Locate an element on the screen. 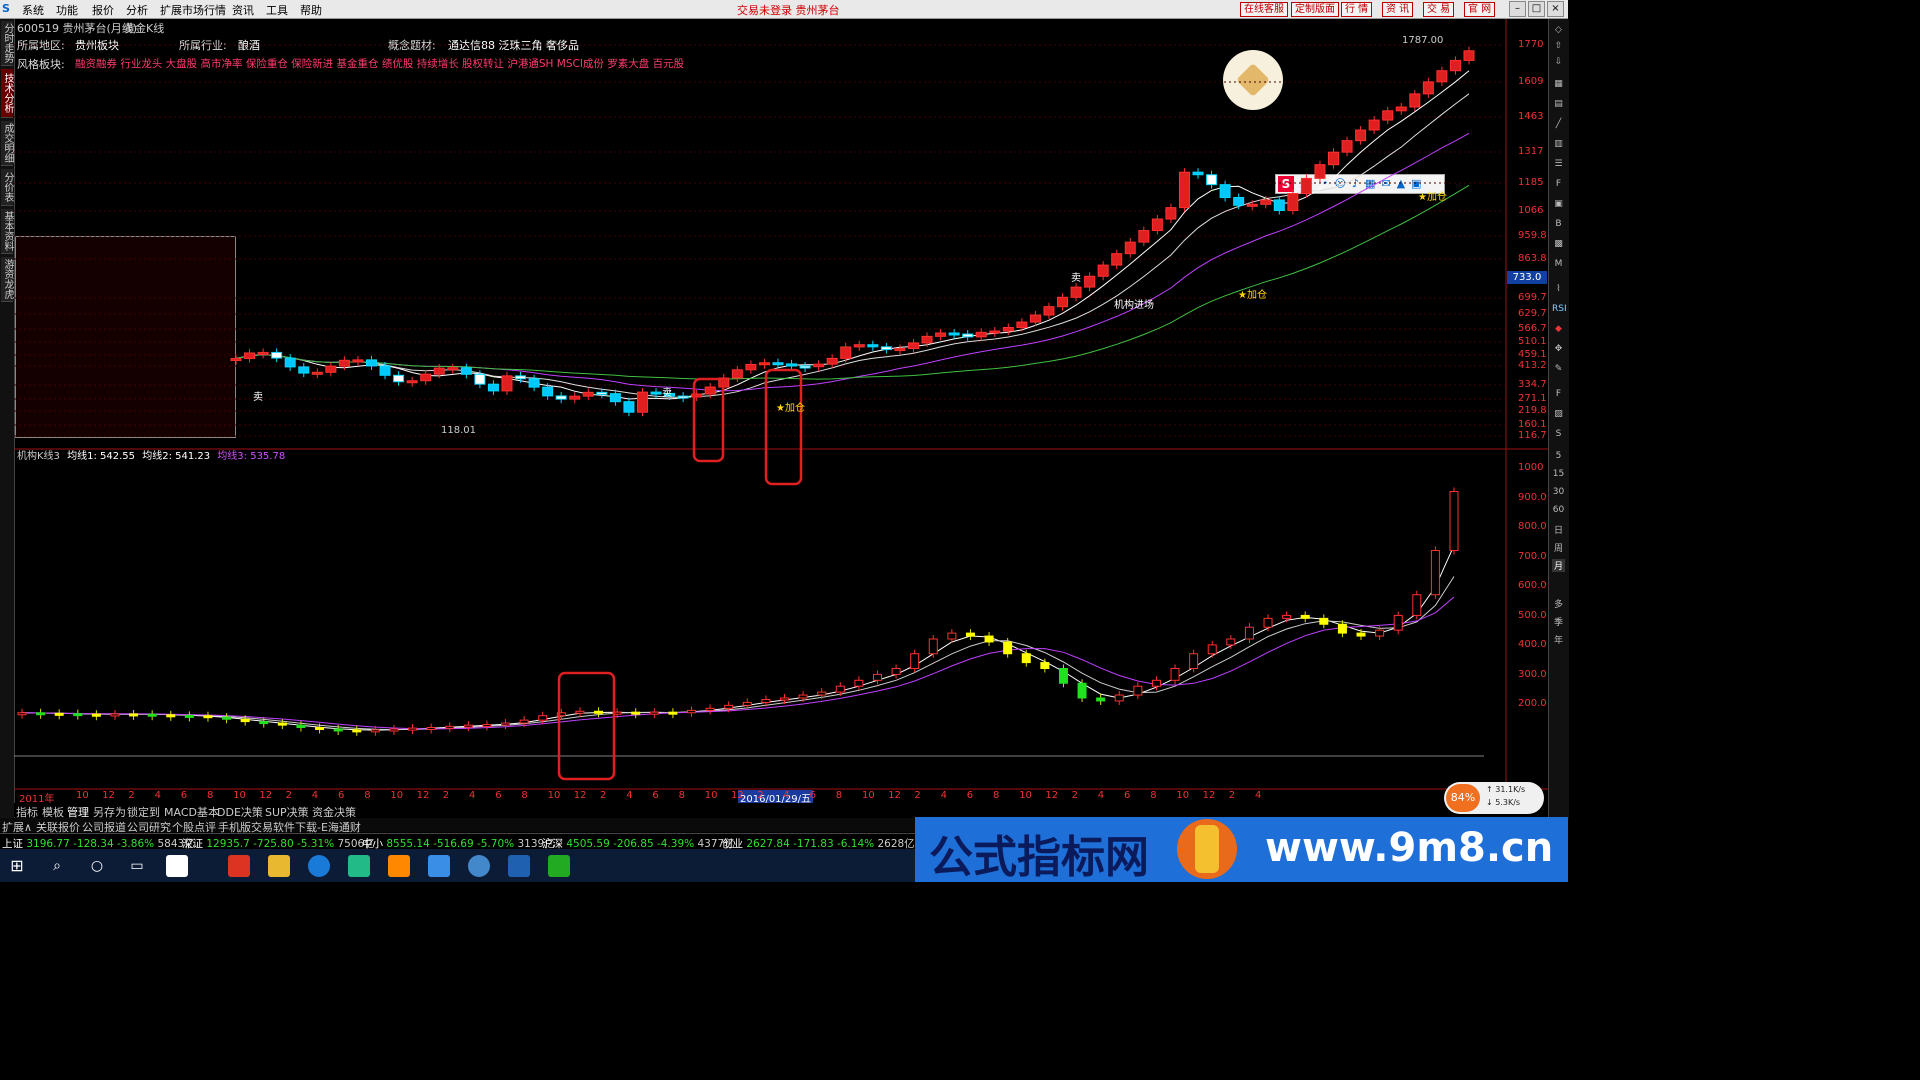 This screenshot has width=1920, height=1080. rt-period-multi: 多 is located at coordinates (1558, 603).